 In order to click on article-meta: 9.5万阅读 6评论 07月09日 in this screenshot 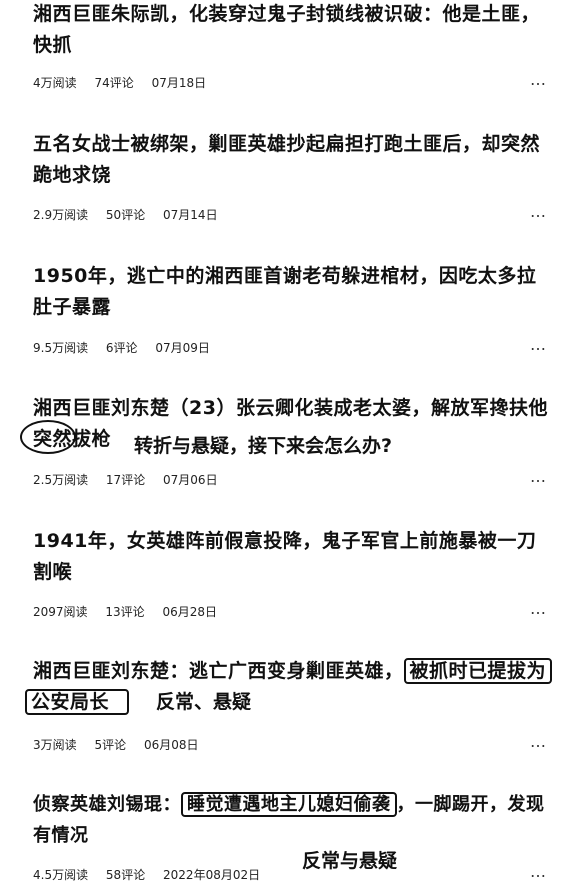, I will do `click(128, 347)`.